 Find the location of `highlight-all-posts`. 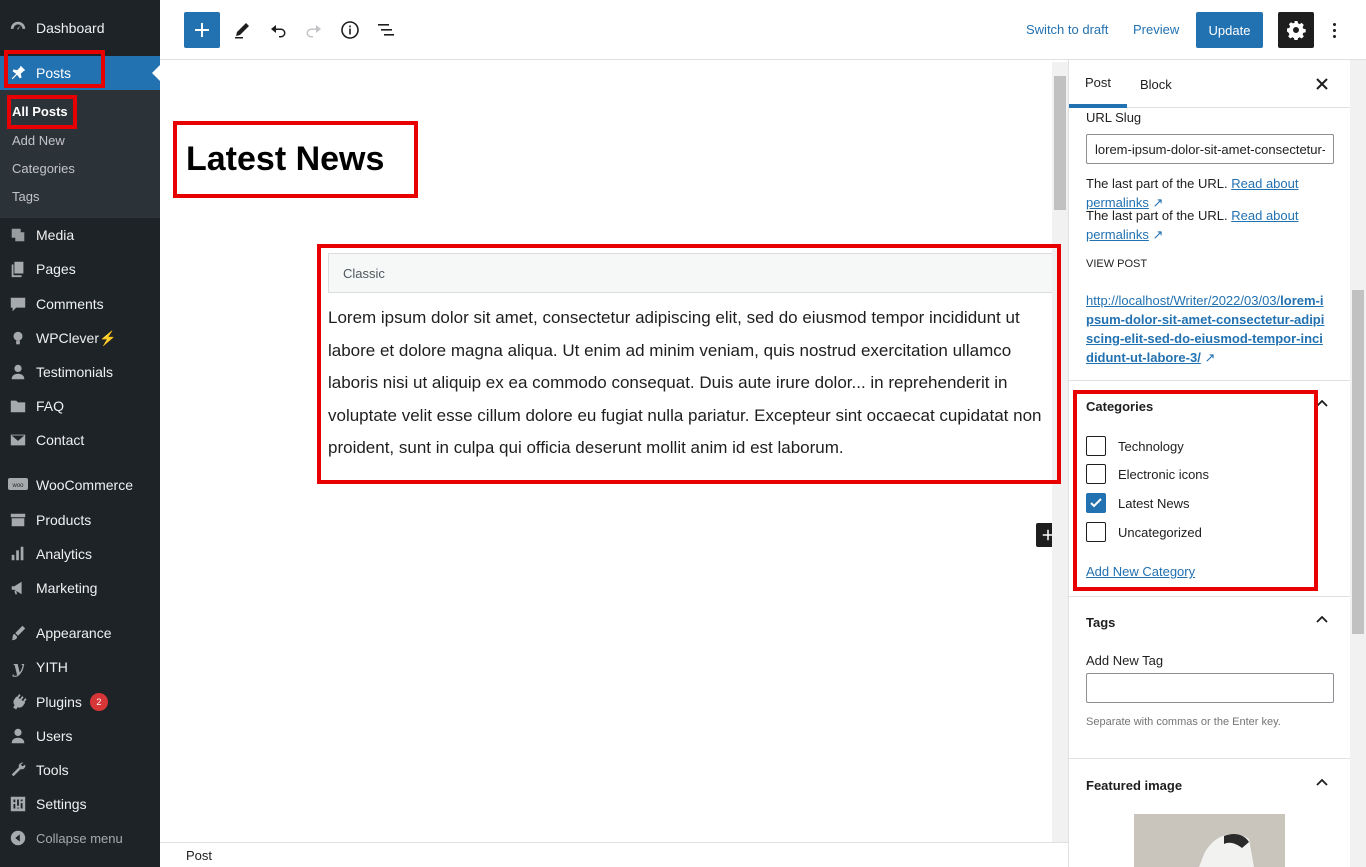

highlight-all-posts is located at coordinates (42, 112).